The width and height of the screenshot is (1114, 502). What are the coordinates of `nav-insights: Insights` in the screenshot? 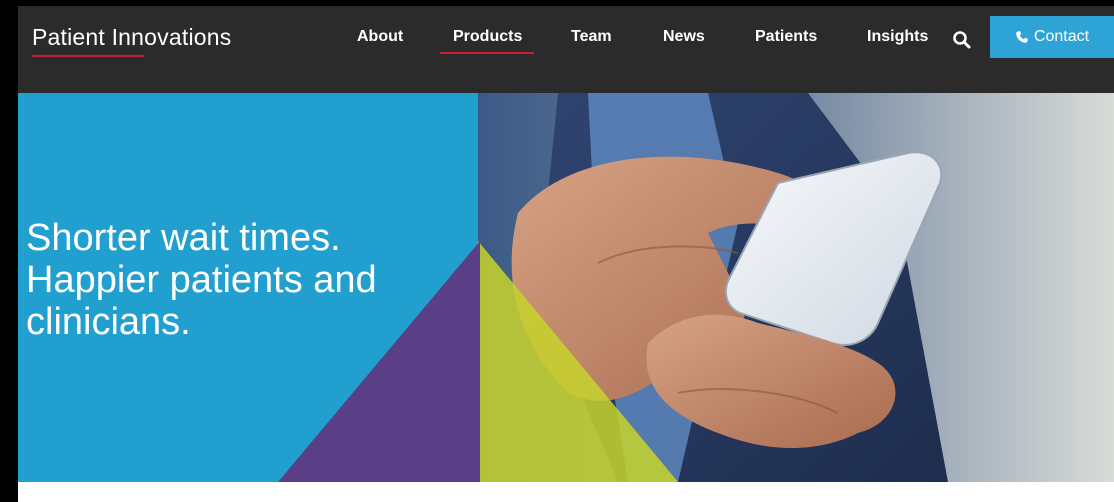 It's located at (897, 37).